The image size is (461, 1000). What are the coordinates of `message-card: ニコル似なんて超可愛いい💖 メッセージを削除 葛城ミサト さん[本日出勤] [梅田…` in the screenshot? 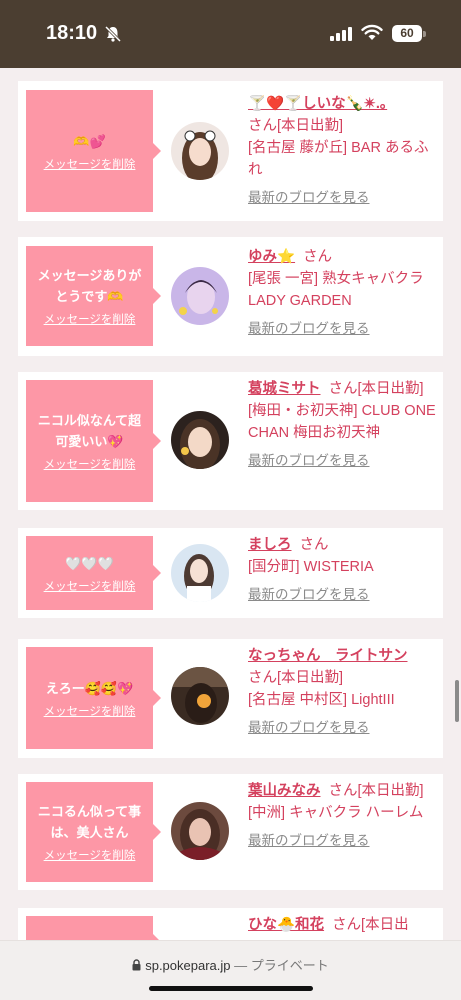 It's located at (230, 441).